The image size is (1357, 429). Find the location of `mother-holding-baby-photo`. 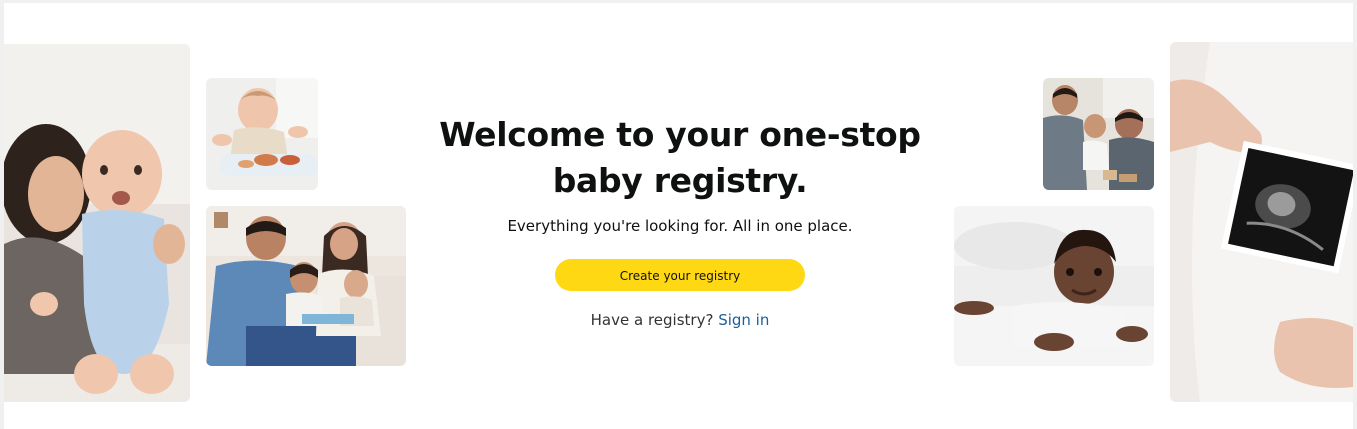

mother-holding-baby-photo is located at coordinates (97, 223).